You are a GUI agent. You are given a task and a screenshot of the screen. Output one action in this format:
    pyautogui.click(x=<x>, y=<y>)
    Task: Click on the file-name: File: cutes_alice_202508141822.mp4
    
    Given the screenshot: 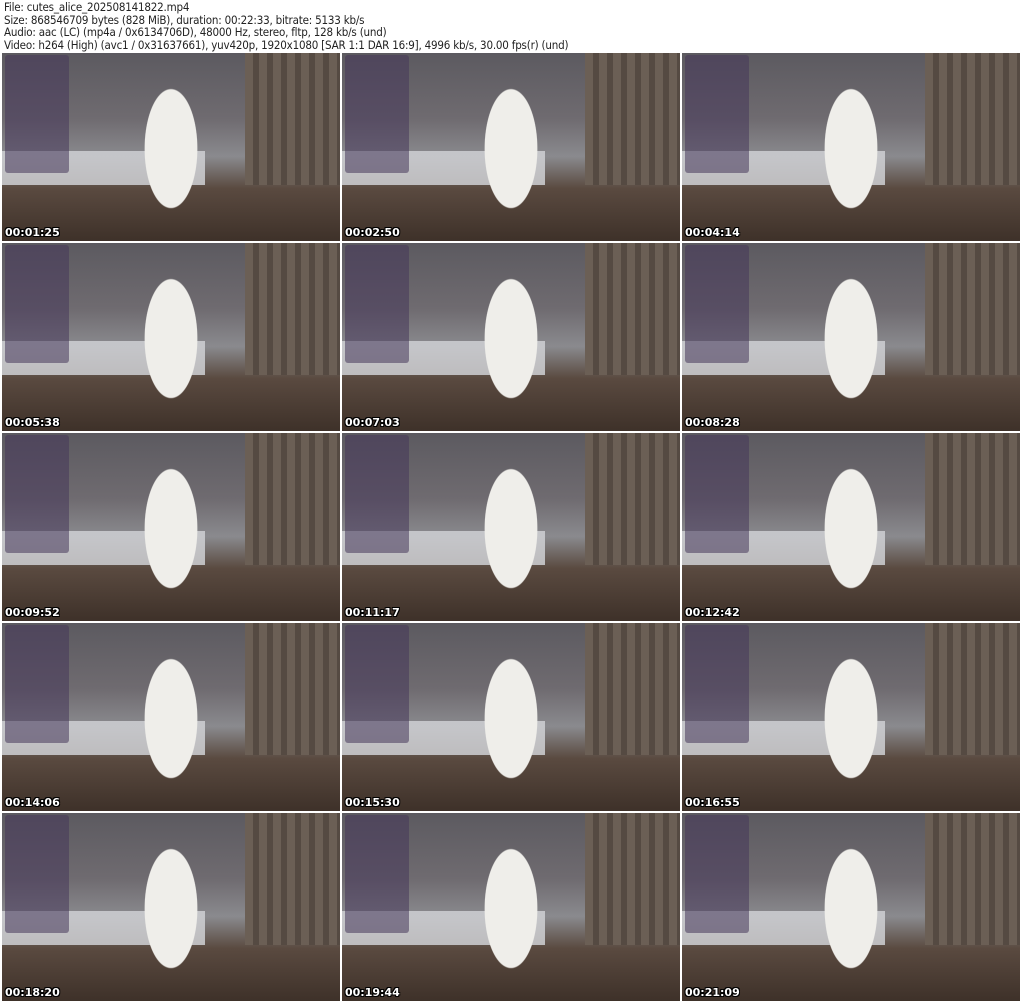 What is the action you would take?
    pyautogui.click(x=97, y=7)
    